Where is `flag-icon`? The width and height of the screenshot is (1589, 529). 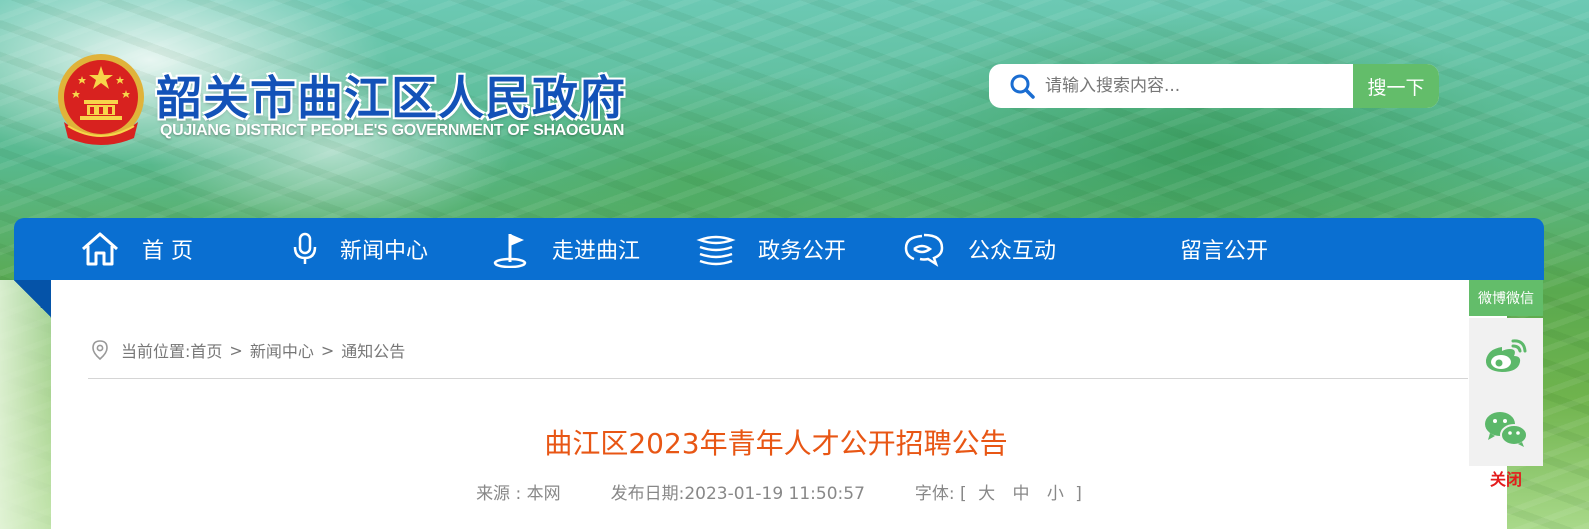 flag-icon is located at coordinates (510, 251).